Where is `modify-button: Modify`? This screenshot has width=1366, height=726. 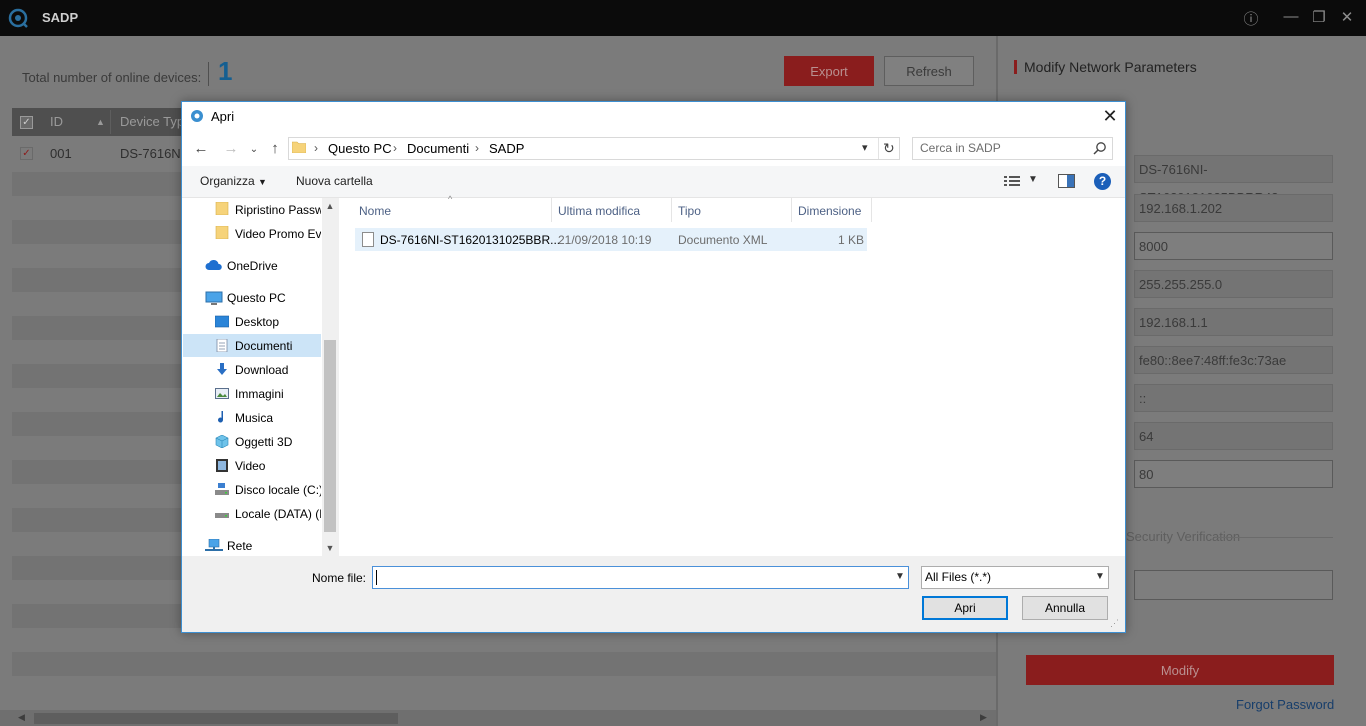 modify-button: Modify is located at coordinates (1180, 670).